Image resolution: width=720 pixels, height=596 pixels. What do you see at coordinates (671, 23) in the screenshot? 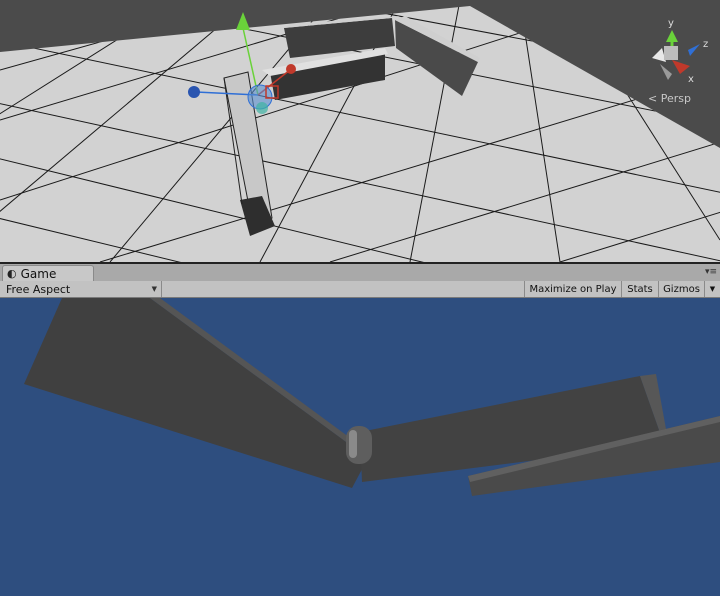
I see `orientation-gizmo-y-label: y` at bounding box center [671, 23].